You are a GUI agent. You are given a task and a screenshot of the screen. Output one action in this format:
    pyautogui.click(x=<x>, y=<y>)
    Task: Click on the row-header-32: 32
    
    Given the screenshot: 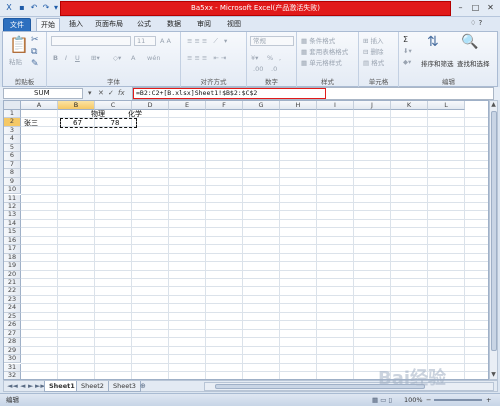 What is the action you would take?
    pyautogui.click(x=12, y=375)
    